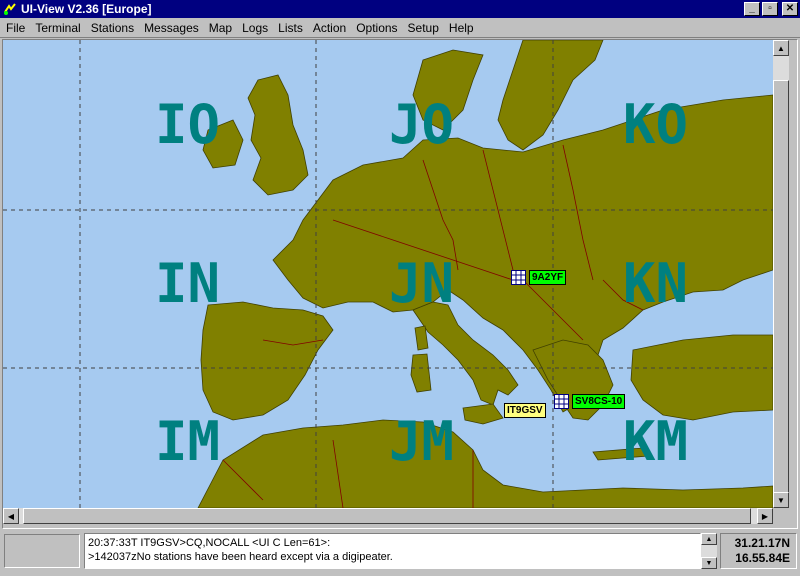 Image resolution: width=800 pixels, height=576 pixels. What do you see at coordinates (790, 9) in the screenshot?
I see `close-button: ✕` at bounding box center [790, 9].